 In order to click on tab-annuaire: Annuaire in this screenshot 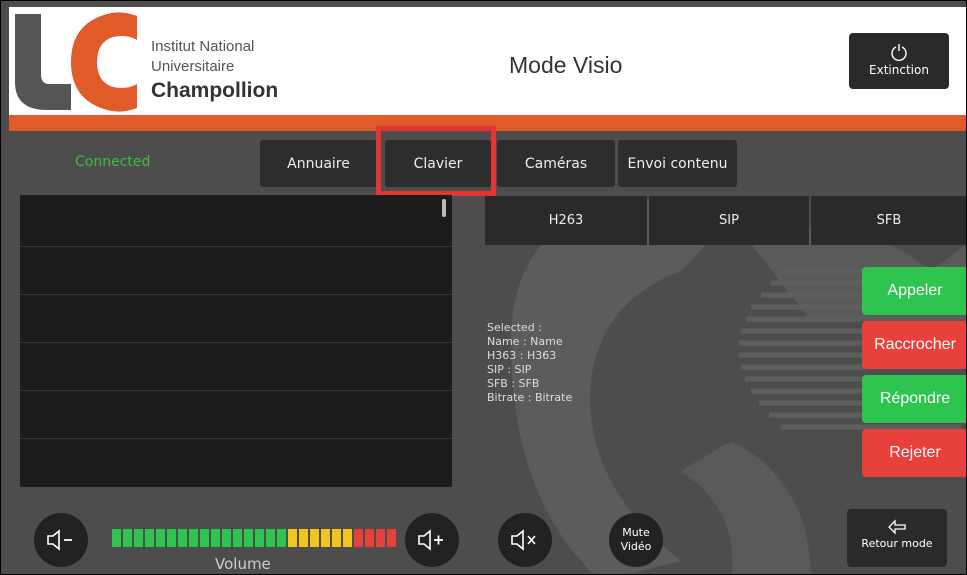, I will do `click(318, 163)`.